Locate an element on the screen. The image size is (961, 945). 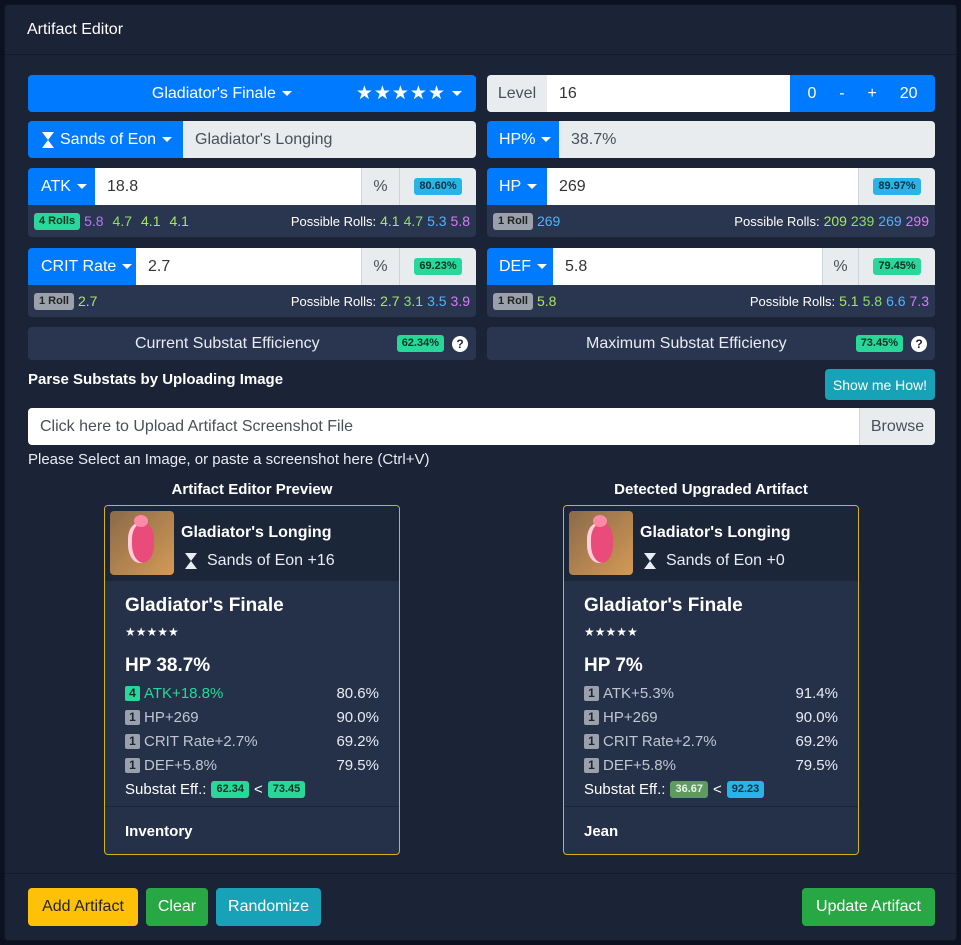
possible-roll: 7.3 is located at coordinates (919, 301).